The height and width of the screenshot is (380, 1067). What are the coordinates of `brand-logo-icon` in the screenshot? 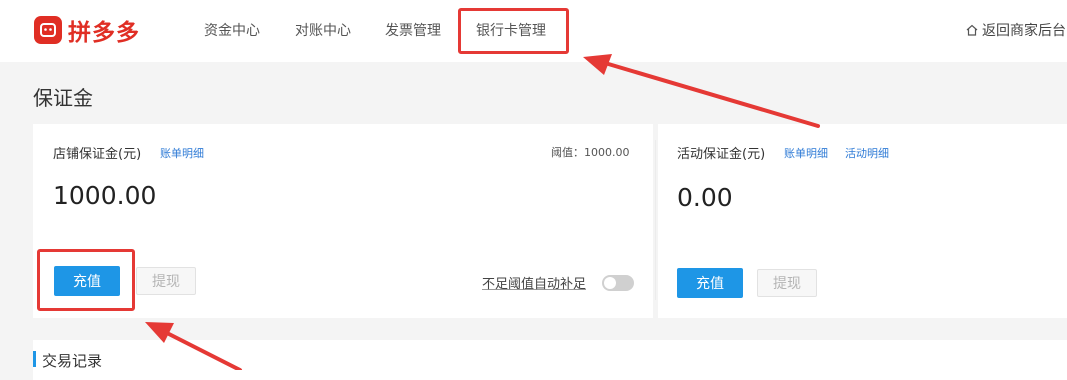 It's located at (48, 30).